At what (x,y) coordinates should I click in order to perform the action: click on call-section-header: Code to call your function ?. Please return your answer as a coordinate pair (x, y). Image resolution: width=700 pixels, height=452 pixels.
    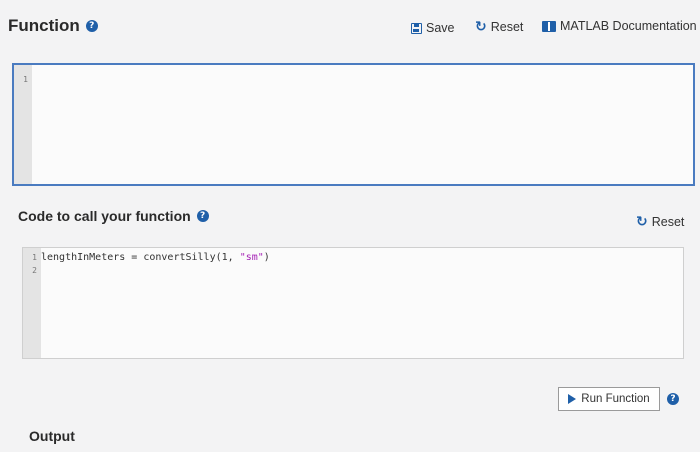
    Looking at the image, I should click on (113, 216).